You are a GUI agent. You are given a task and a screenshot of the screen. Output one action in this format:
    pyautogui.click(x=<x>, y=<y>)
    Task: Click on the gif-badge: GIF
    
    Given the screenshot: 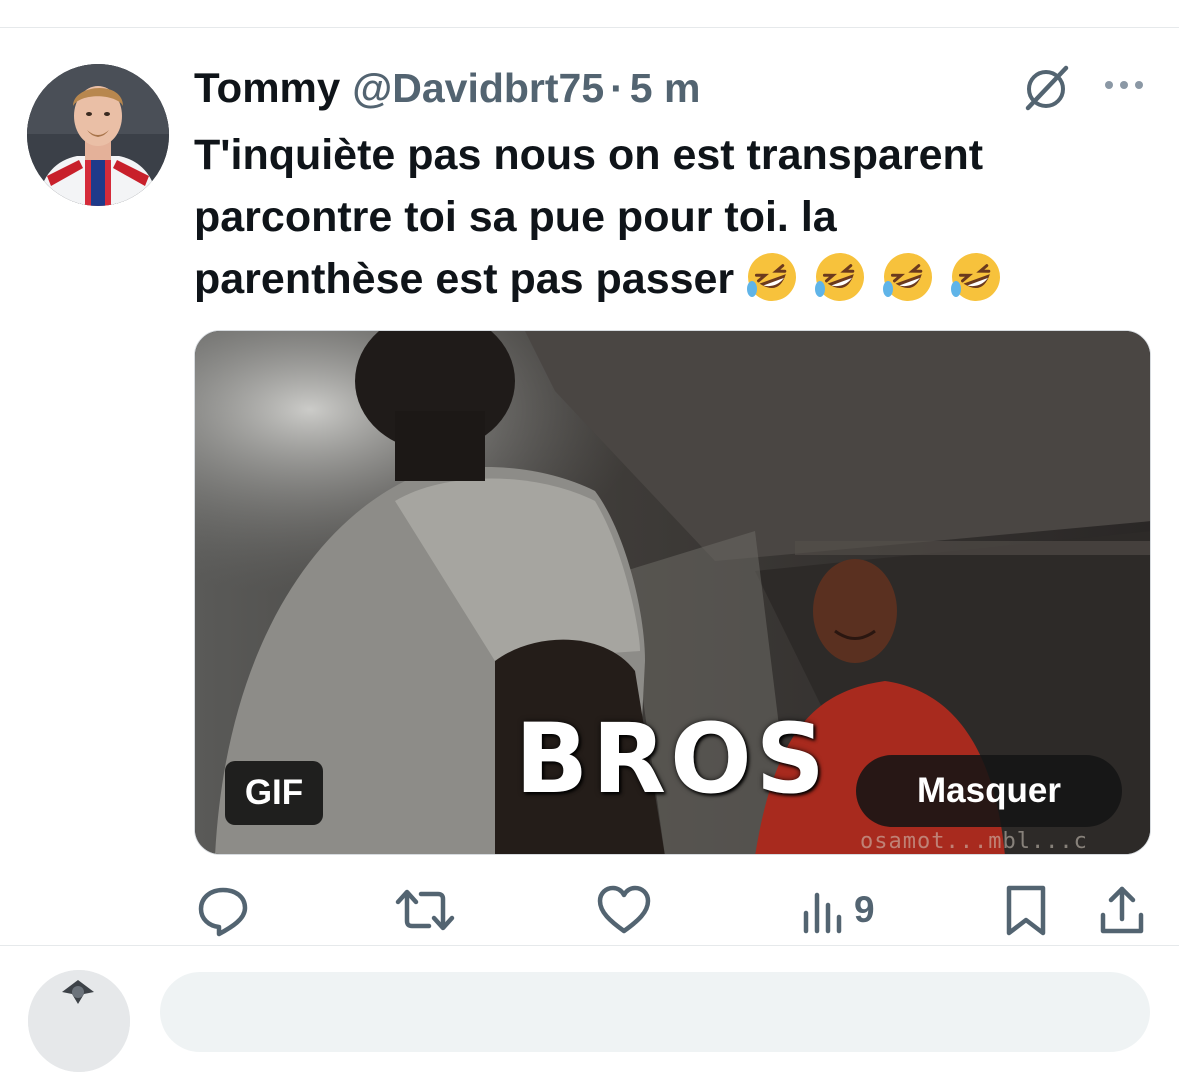 What is the action you would take?
    pyautogui.click(x=274, y=793)
    